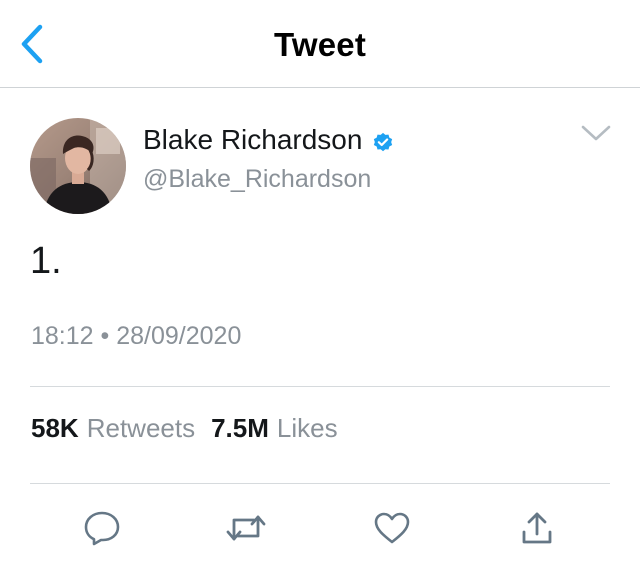 The width and height of the screenshot is (640, 566). Describe the element at coordinates (55, 428) in the screenshot. I see `retweets-count: 58K` at that location.